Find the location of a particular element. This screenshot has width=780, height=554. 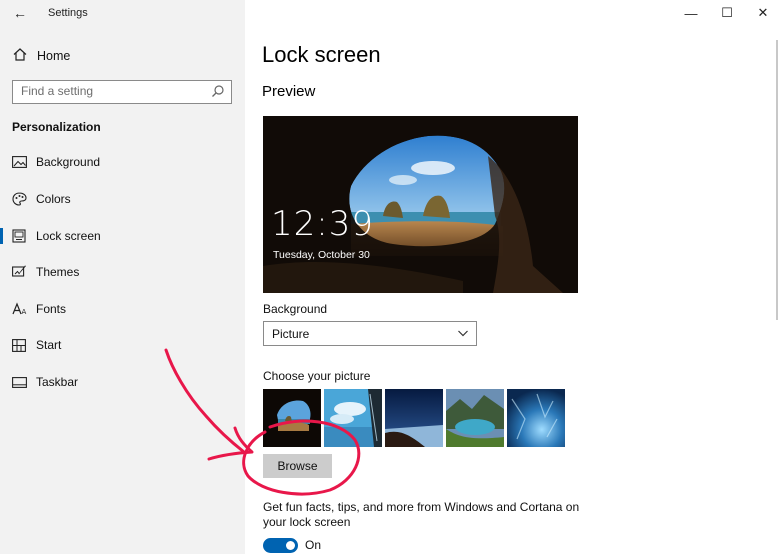

close-icon: ✕ is located at coordinates (763, 12).